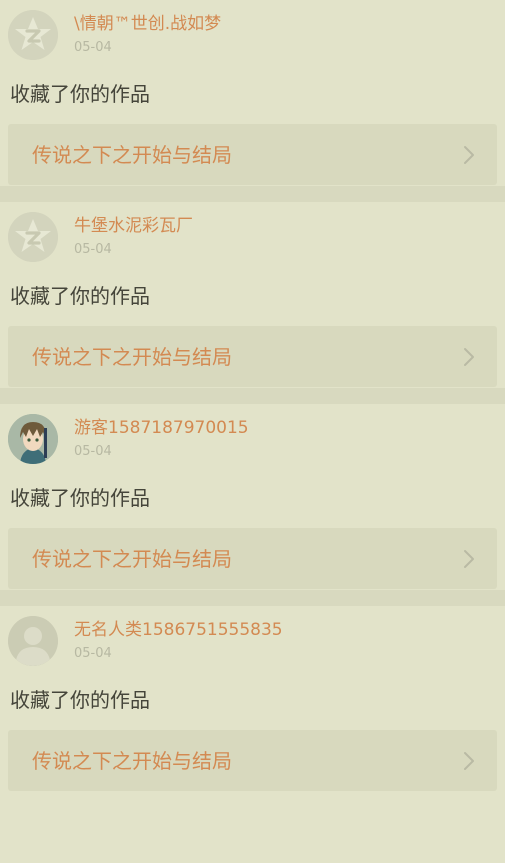 The width and height of the screenshot is (505, 863). What do you see at coordinates (33, 439) in the screenshot?
I see `anime-character-avatar` at bounding box center [33, 439].